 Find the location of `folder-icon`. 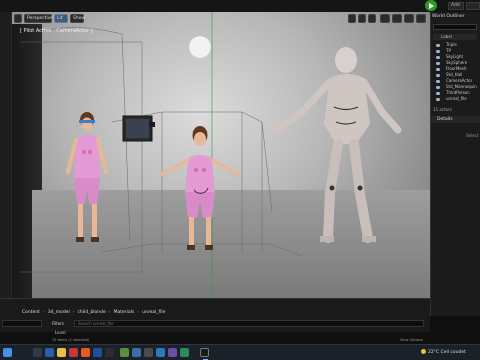

folder-icon is located at coordinates (61, 352).